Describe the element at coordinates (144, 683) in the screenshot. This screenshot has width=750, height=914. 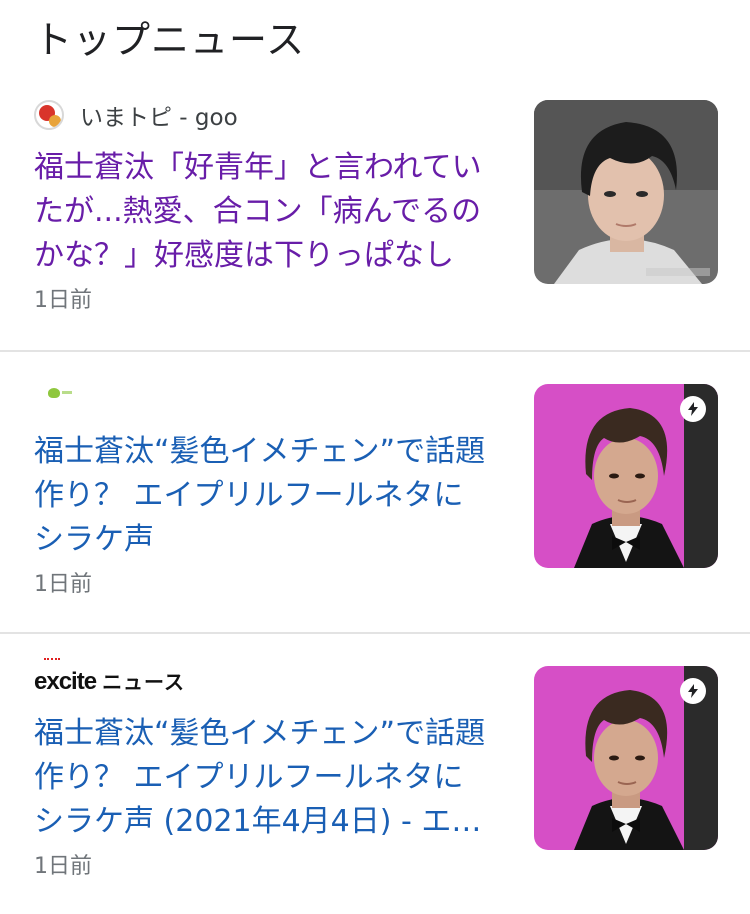
I see `excite-logo-sub: ニュース` at that location.